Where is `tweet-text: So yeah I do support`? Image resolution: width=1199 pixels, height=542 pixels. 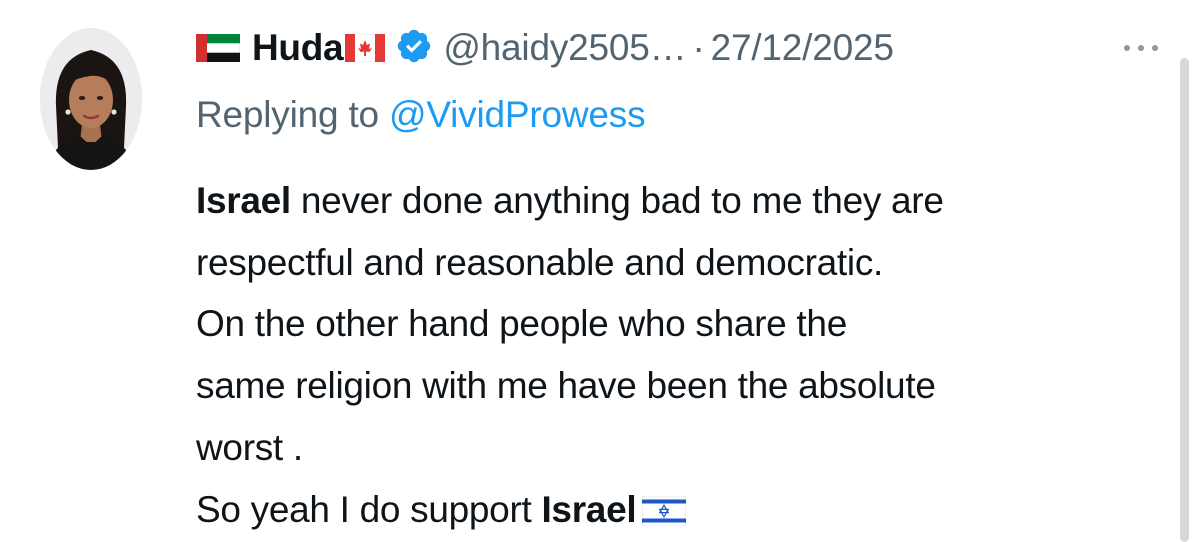 tweet-text: So yeah I do support is located at coordinates (369, 509).